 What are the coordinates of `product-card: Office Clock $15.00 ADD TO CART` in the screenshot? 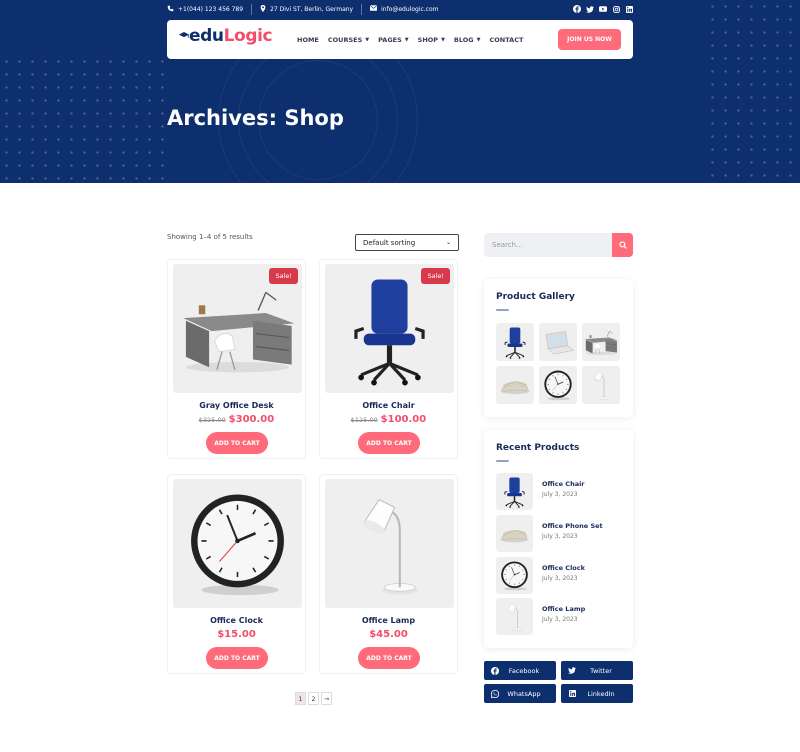 It's located at (236, 574).